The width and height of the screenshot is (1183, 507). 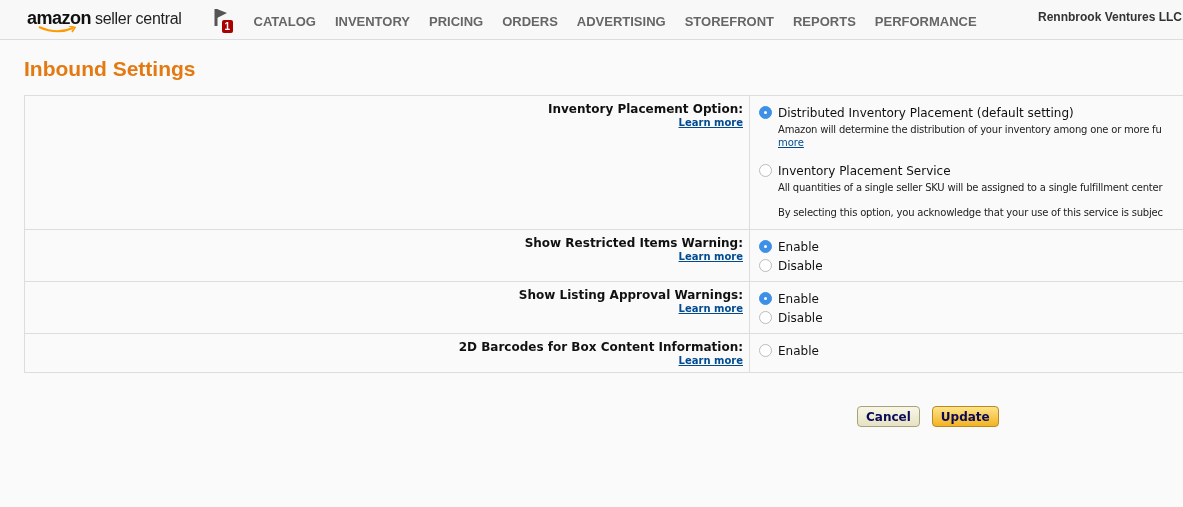 I want to click on notification-badge: 1, so click(x=227, y=26).